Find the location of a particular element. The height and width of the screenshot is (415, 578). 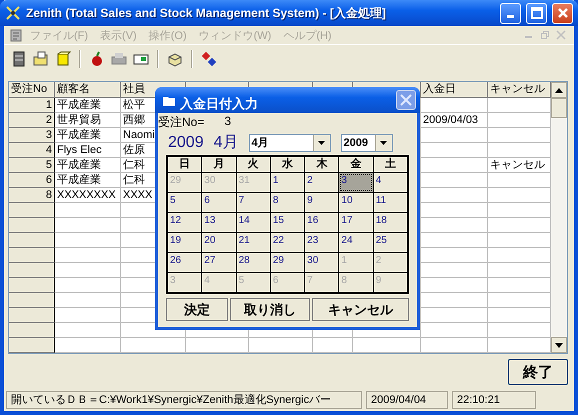

minimize-button is located at coordinates (510, 13).